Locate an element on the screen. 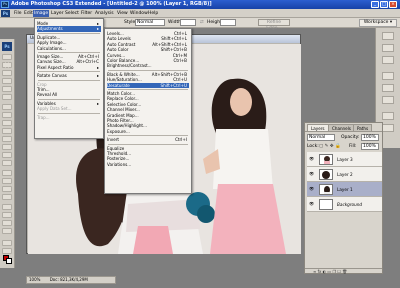  menu-item: Rotate Canvas ▸ is located at coordinates (69, 75).